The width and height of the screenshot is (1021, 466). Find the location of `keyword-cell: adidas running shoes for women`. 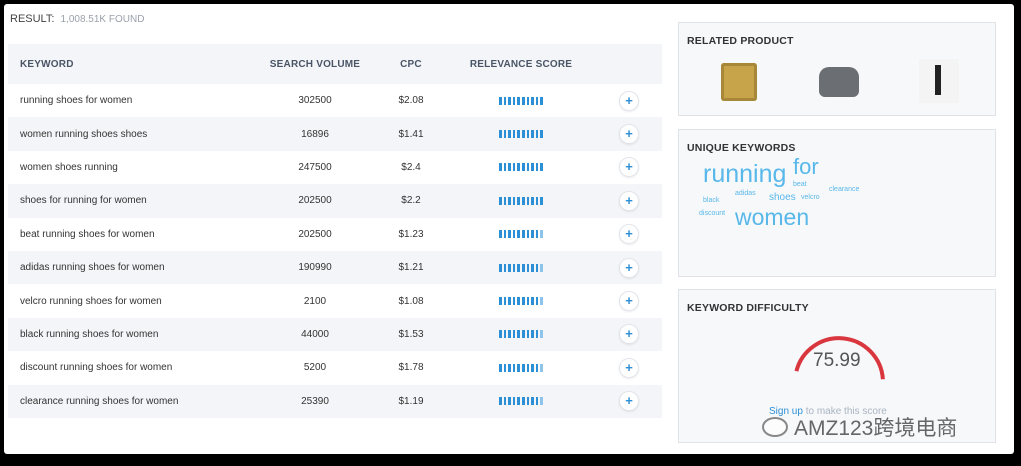

keyword-cell: adidas running shoes for women is located at coordinates (92, 268).